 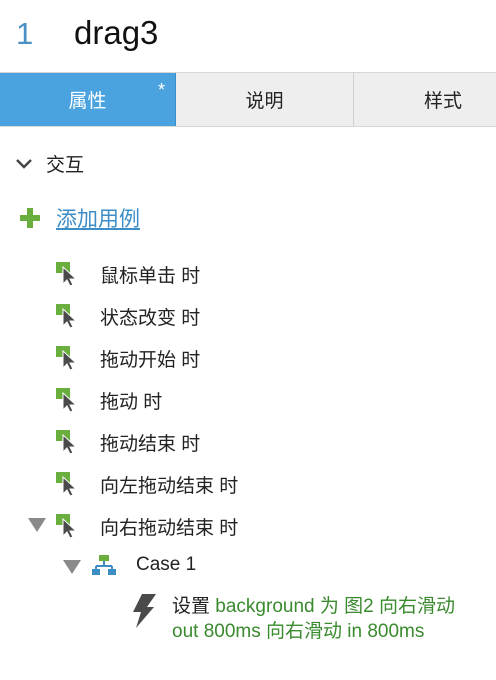 I want to click on event-item-expanded: 向右拖动结束 时, so click(x=147, y=526).